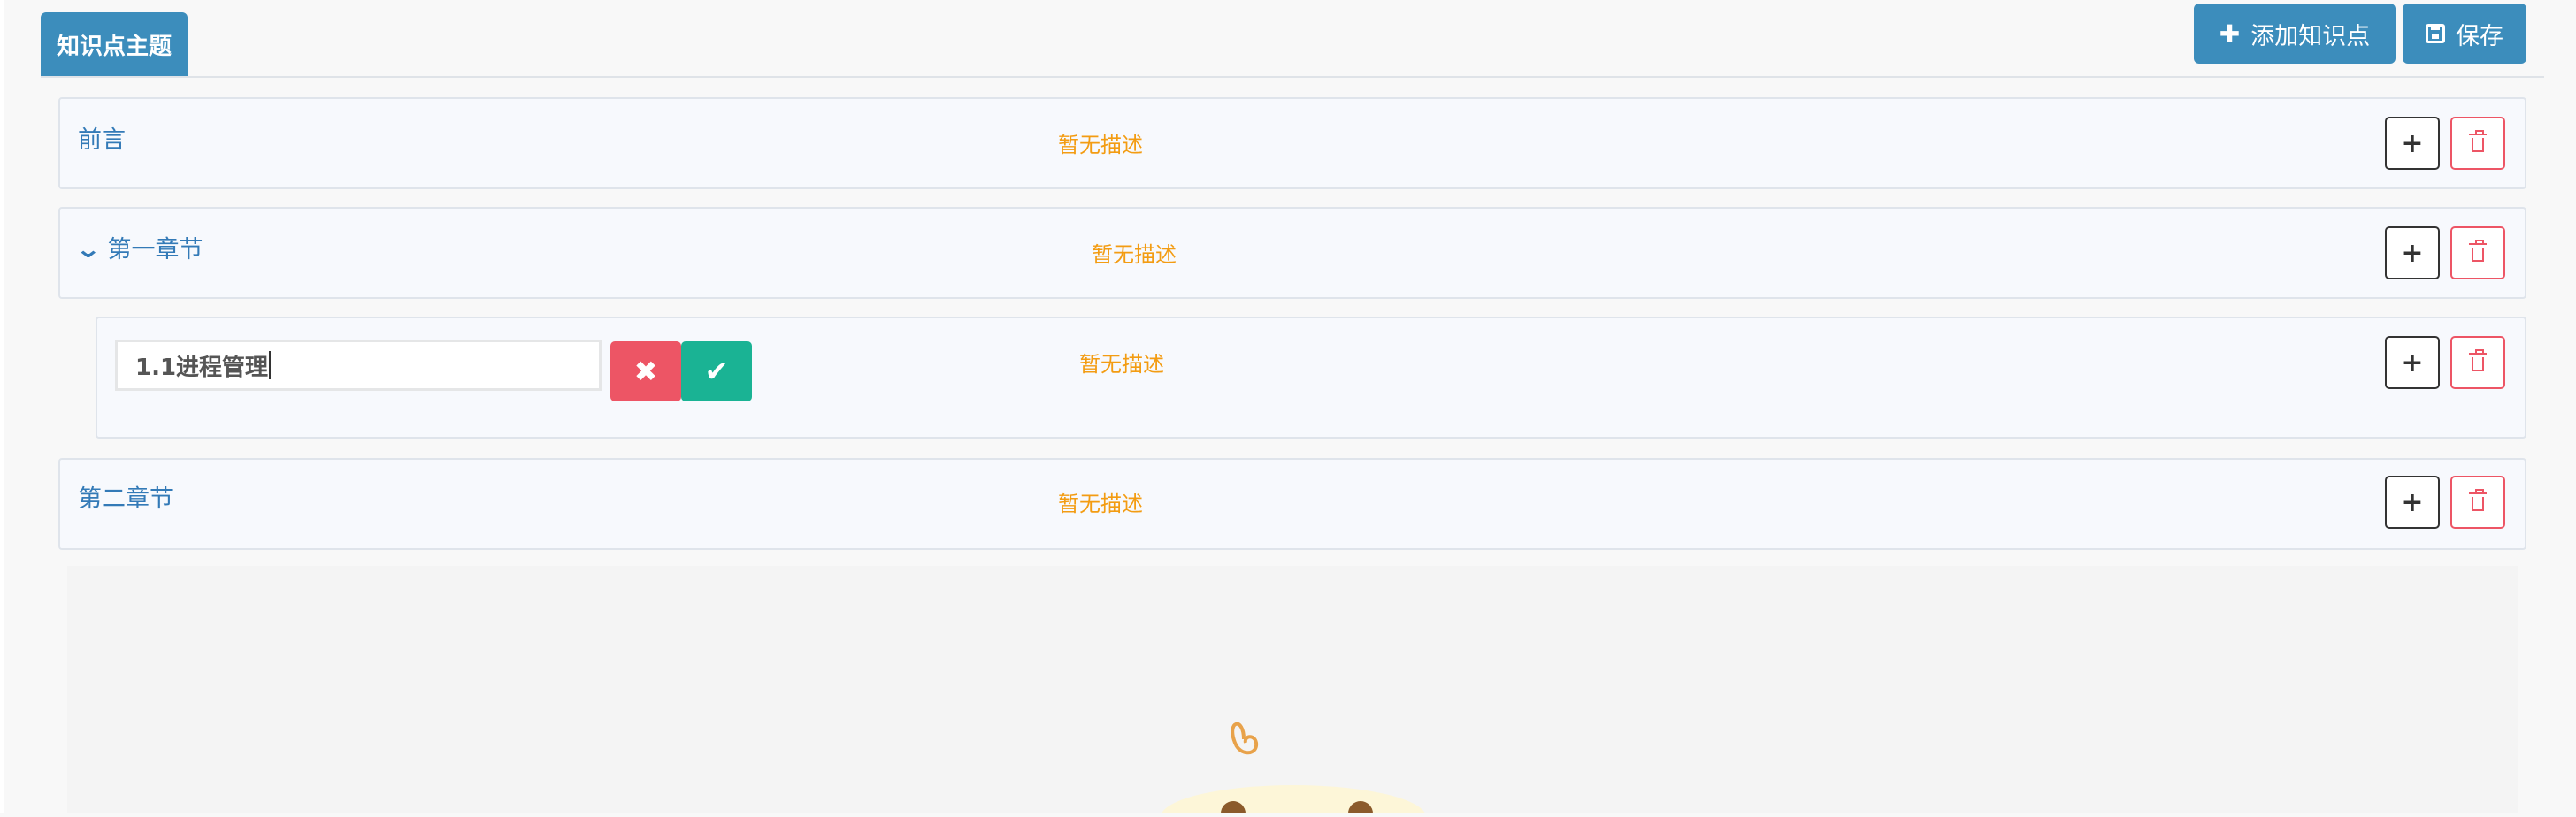  I want to click on text-caret, so click(270, 365).